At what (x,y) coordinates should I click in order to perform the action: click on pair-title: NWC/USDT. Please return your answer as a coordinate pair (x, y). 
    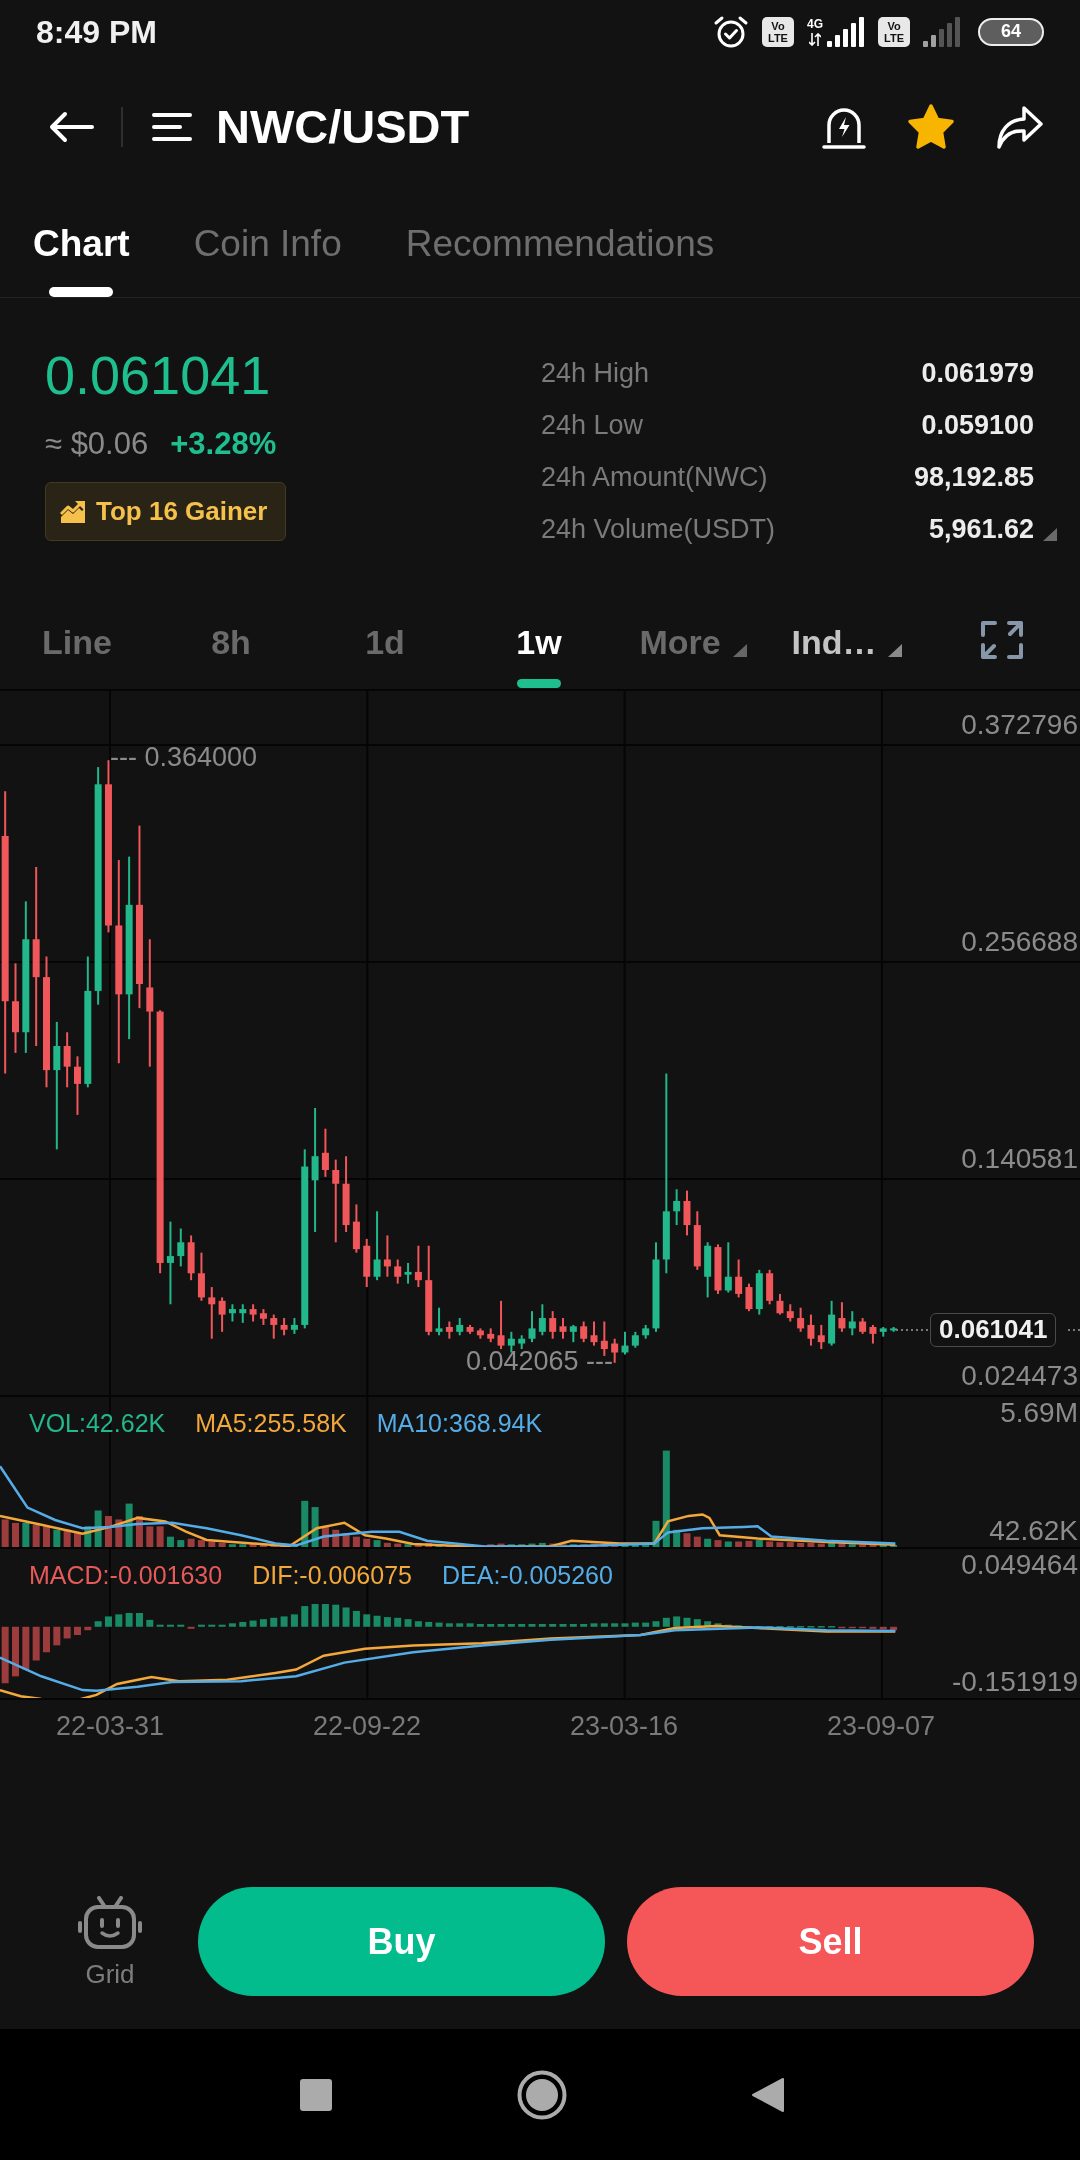
    Looking at the image, I should click on (343, 127).